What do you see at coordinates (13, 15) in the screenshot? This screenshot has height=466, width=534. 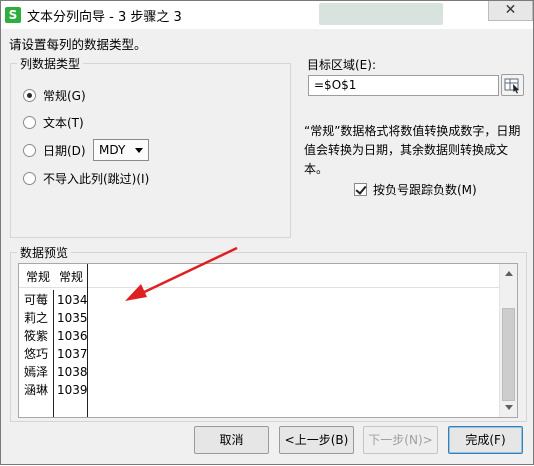 I see `app-logo-icon: S` at bounding box center [13, 15].